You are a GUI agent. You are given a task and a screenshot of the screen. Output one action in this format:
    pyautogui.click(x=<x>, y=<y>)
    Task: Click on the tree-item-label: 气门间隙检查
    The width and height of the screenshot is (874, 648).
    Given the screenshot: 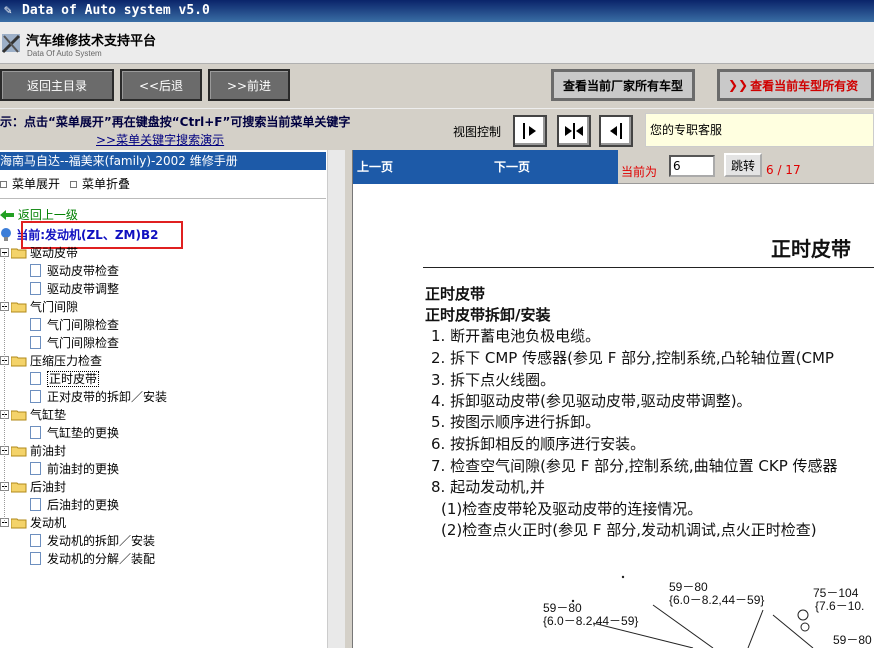 What is the action you would take?
    pyautogui.click(x=83, y=325)
    